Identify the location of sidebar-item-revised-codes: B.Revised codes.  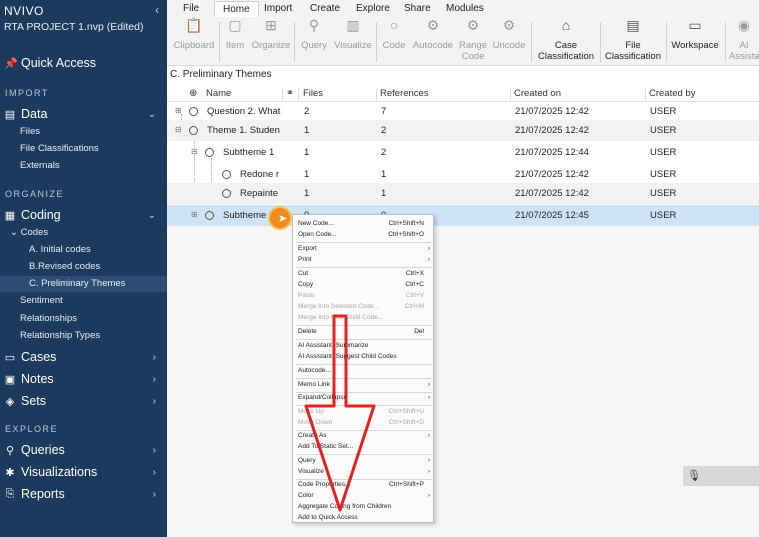
(64, 266).